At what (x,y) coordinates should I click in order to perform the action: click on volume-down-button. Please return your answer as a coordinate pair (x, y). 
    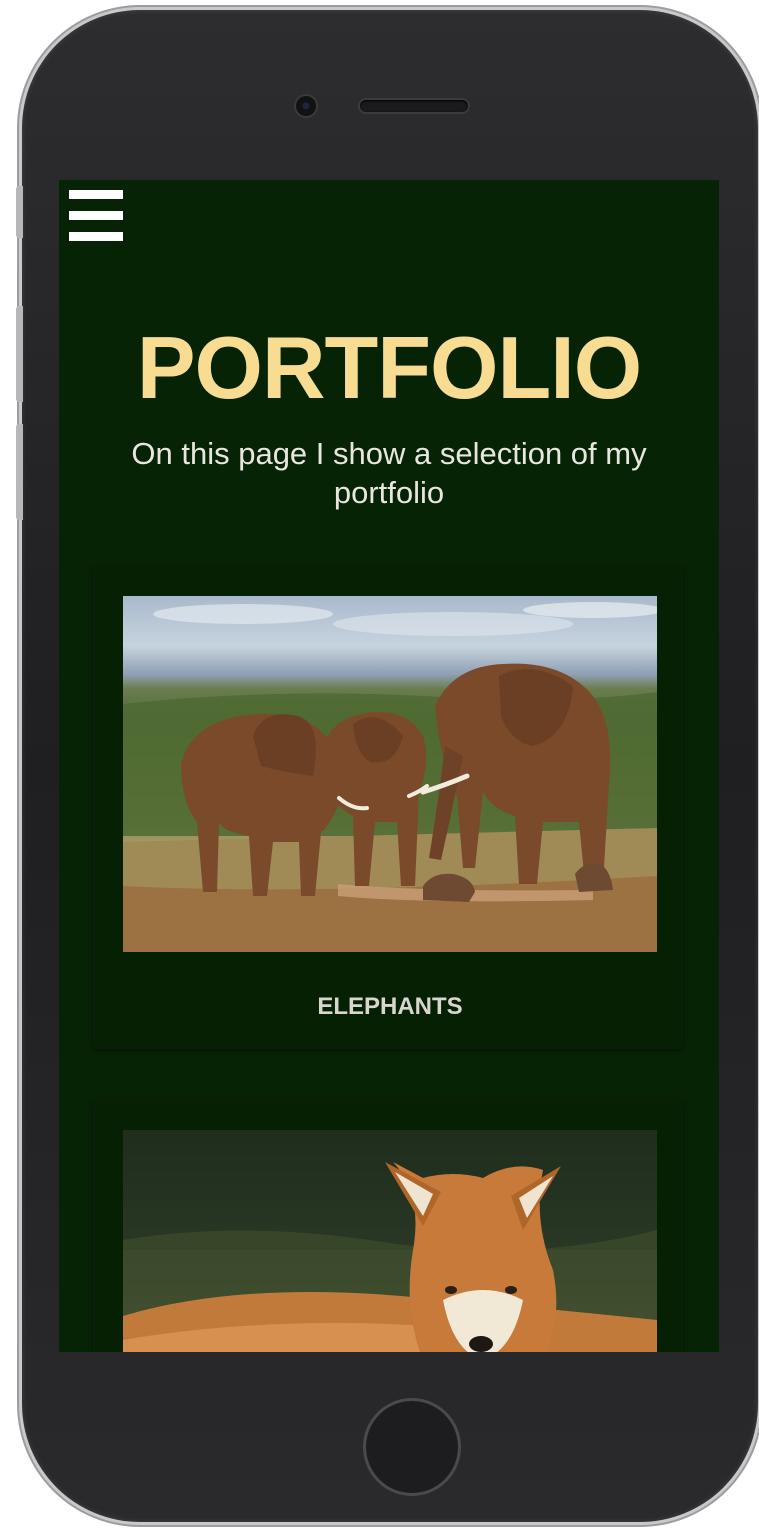
    Looking at the image, I should click on (19, 472).